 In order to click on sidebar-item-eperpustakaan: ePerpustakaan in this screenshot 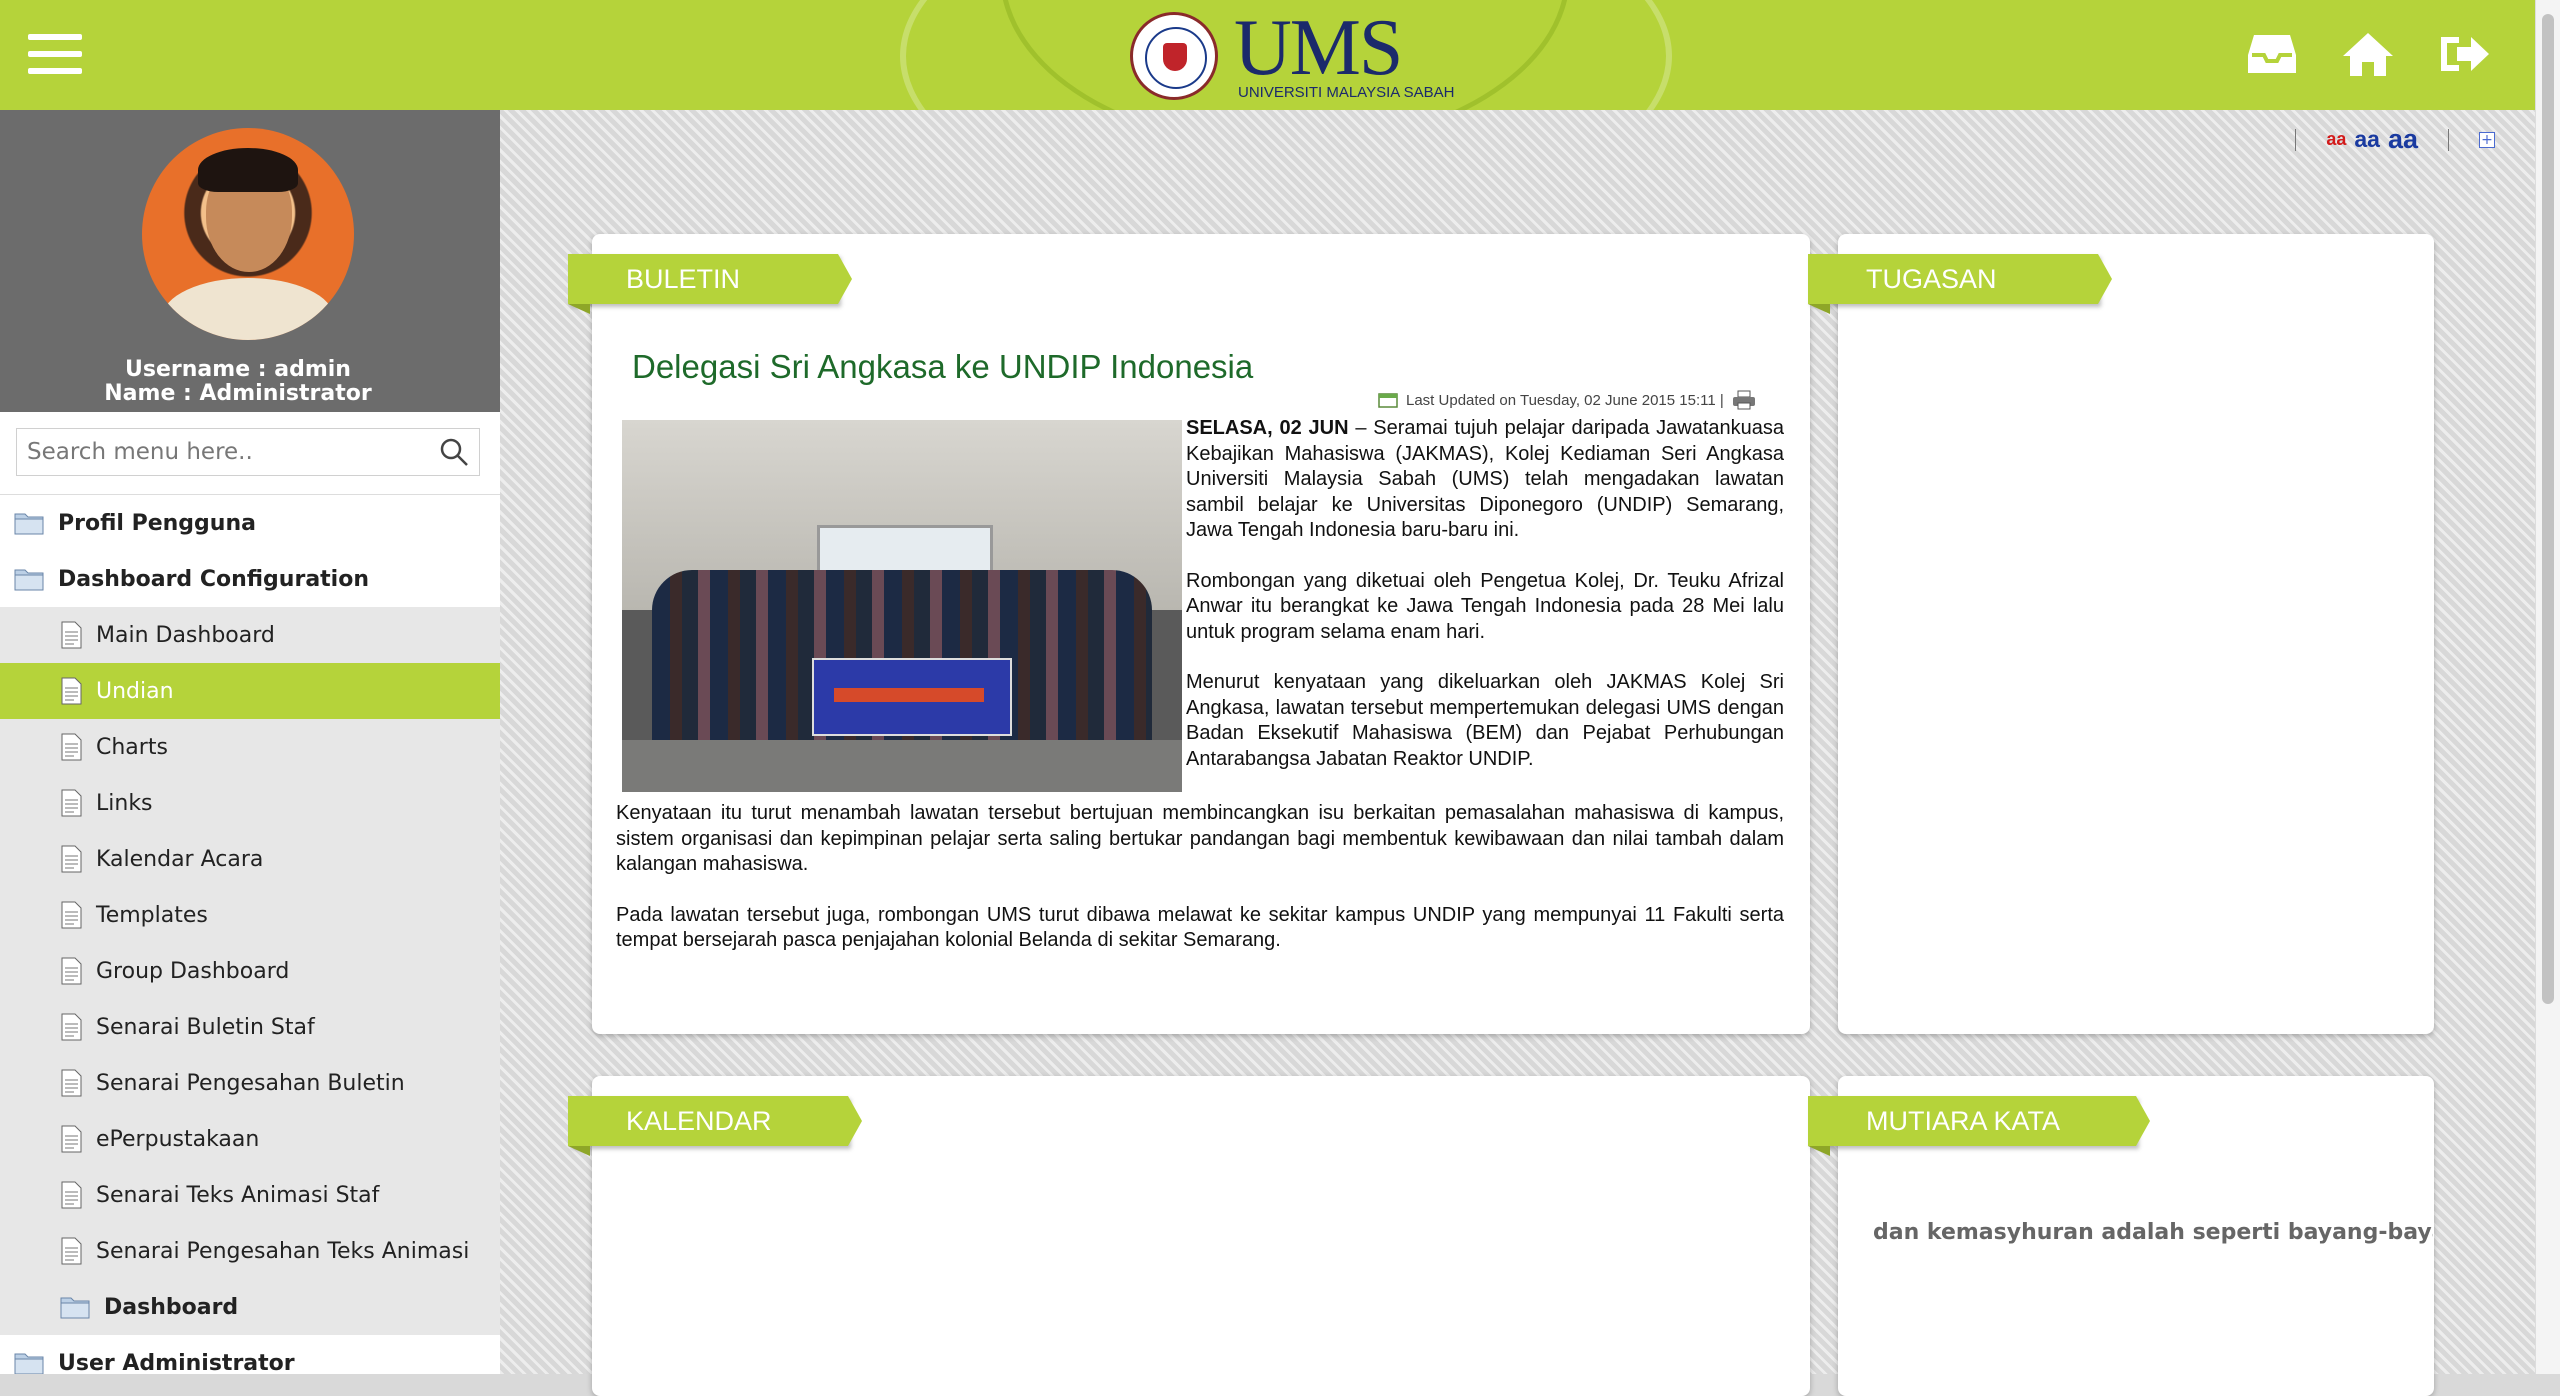, I will do `click(250, 1139)`.